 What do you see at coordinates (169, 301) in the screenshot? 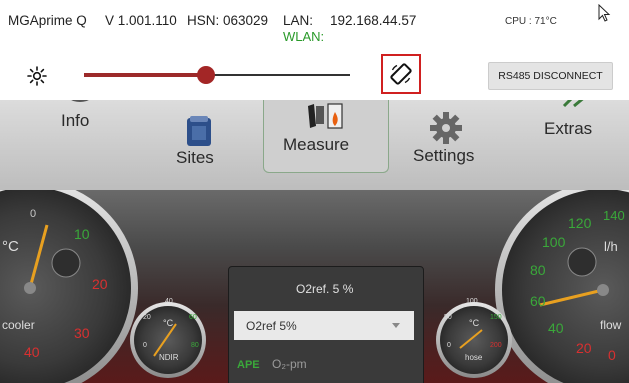
I see `ndir-tick-40: 40` at bounding box center [169, 301].